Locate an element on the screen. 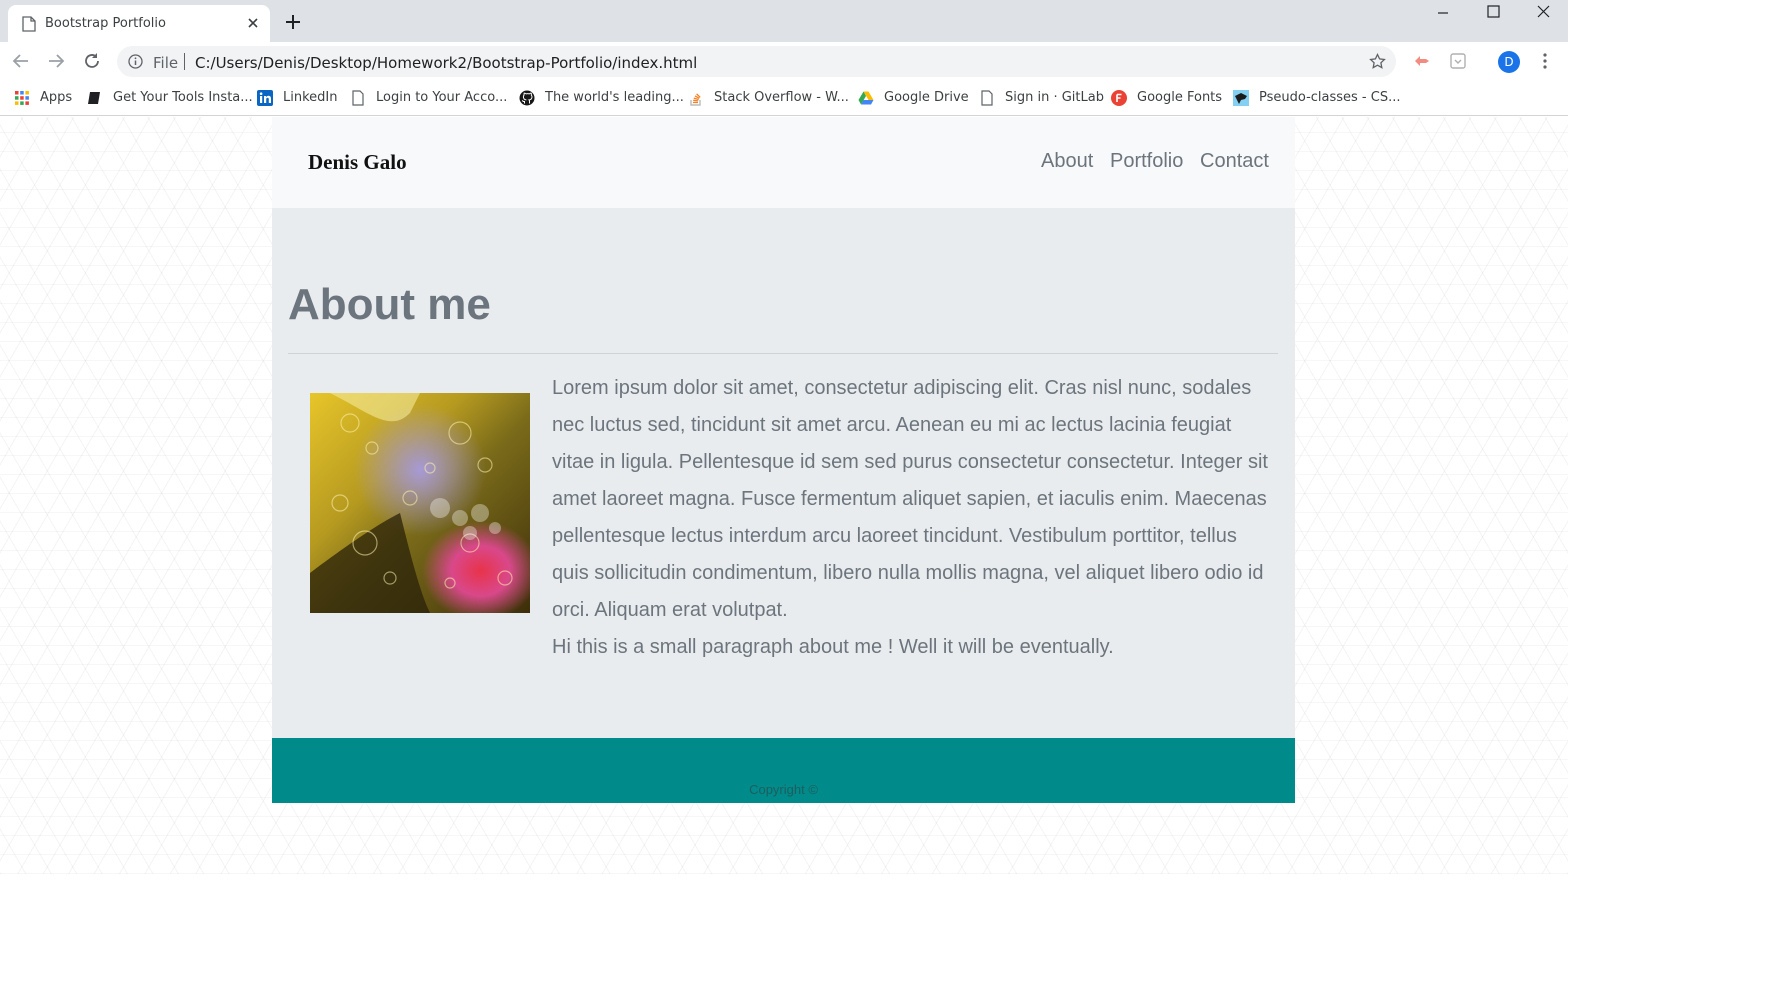 The image size is (1782, 993). url-scheme: File is located at coordinates (166, 63).